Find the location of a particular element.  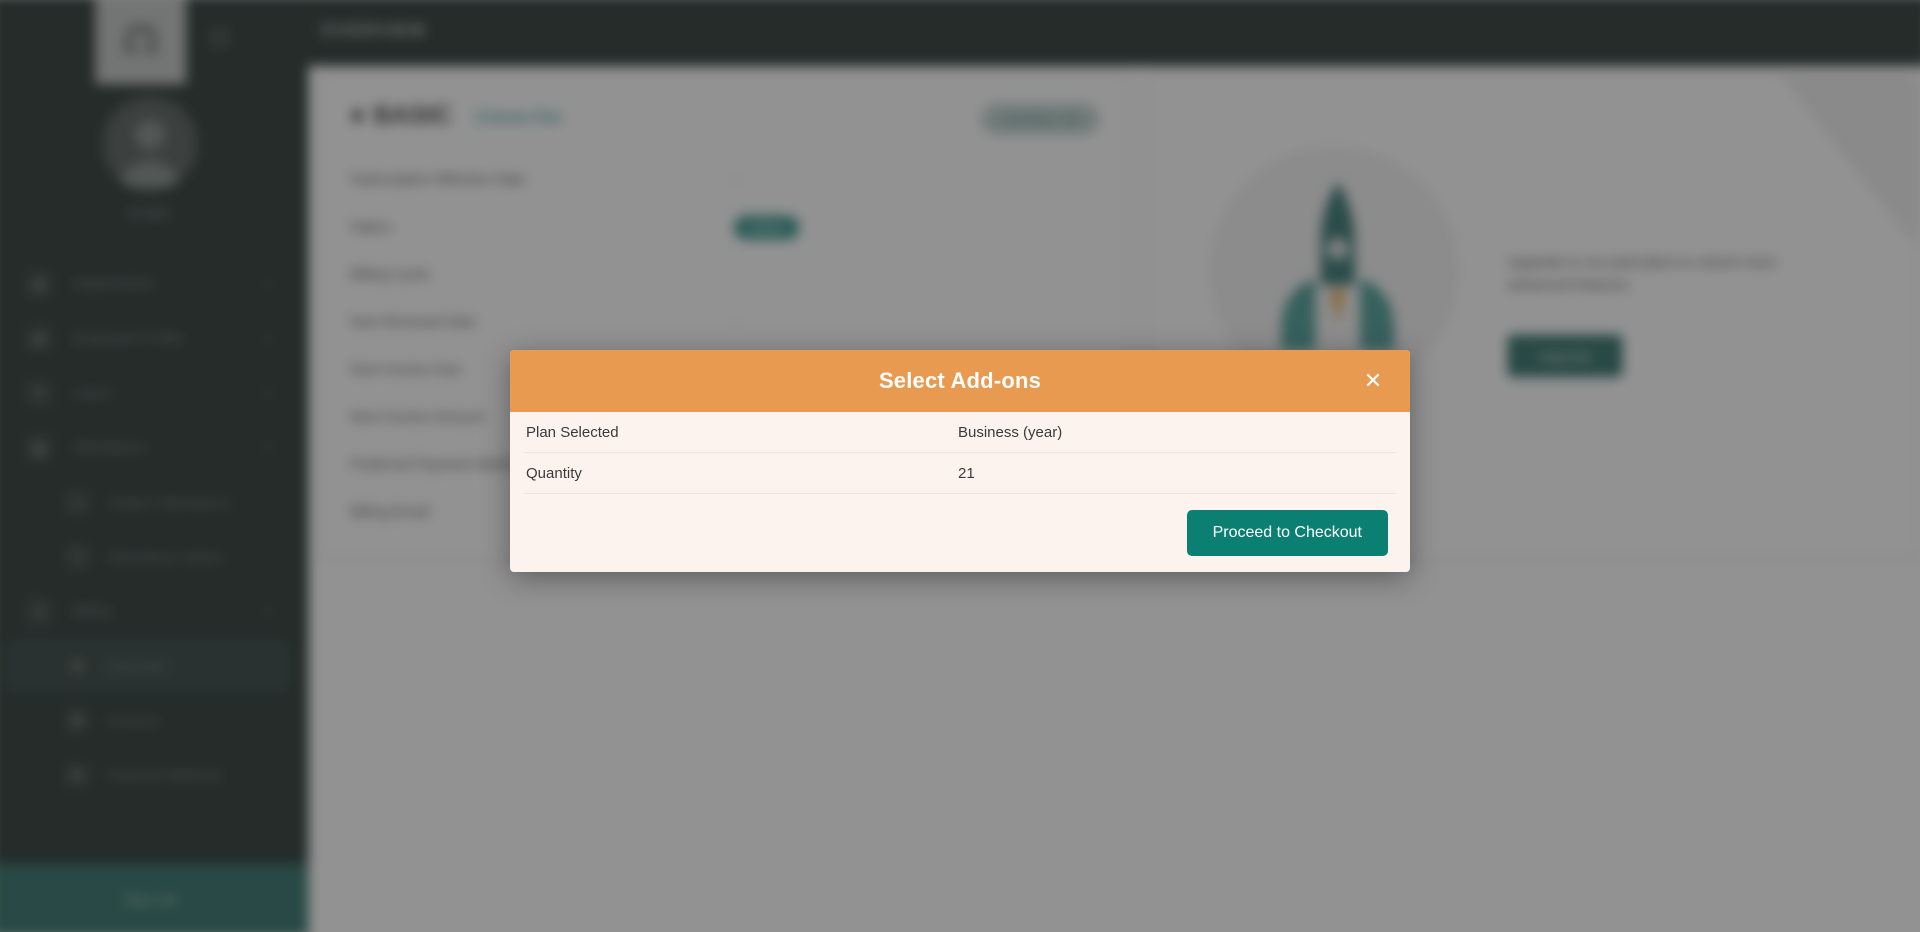

table-row: Plan Selected Business (year) is located at coordinates (960, 432).